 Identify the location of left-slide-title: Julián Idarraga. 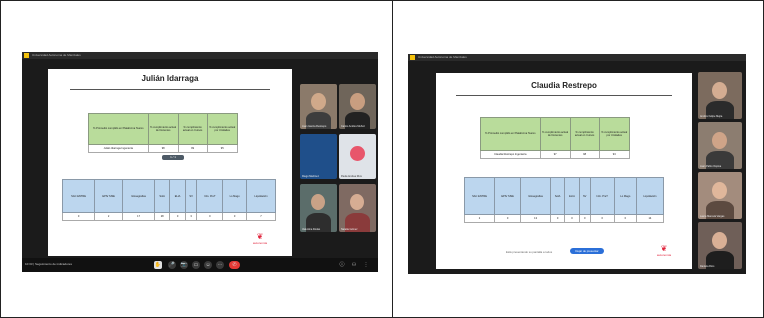
(170, 78).